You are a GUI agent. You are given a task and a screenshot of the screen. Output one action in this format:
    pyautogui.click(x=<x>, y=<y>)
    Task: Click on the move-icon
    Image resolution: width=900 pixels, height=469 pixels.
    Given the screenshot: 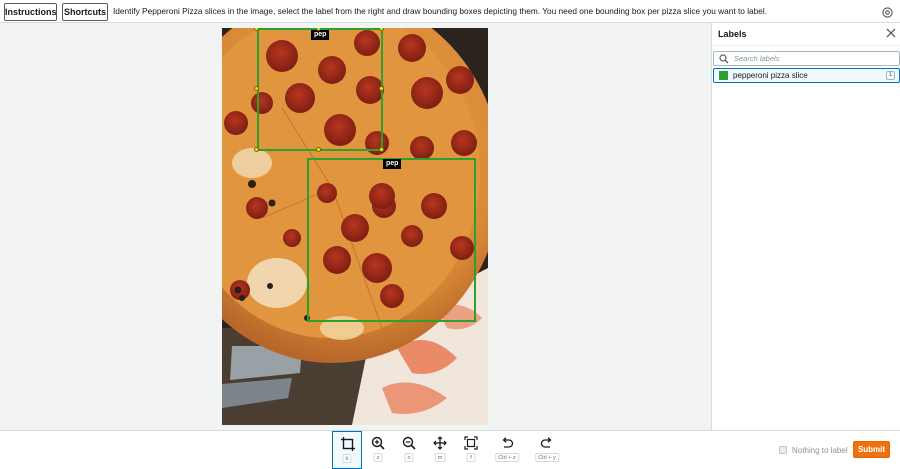 What is the action you would take?
    pyautogui.click(x=440, y=443)
    